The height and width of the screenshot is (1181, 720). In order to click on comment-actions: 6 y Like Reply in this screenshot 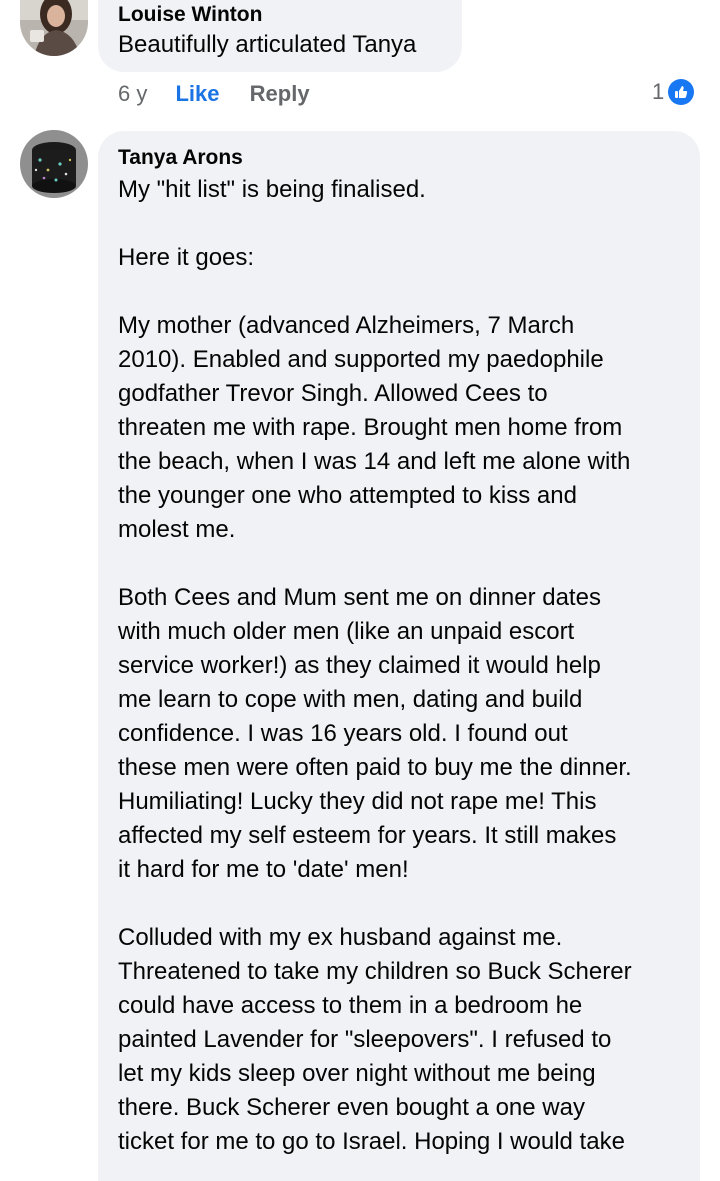, I will do `click(214, 94)`.